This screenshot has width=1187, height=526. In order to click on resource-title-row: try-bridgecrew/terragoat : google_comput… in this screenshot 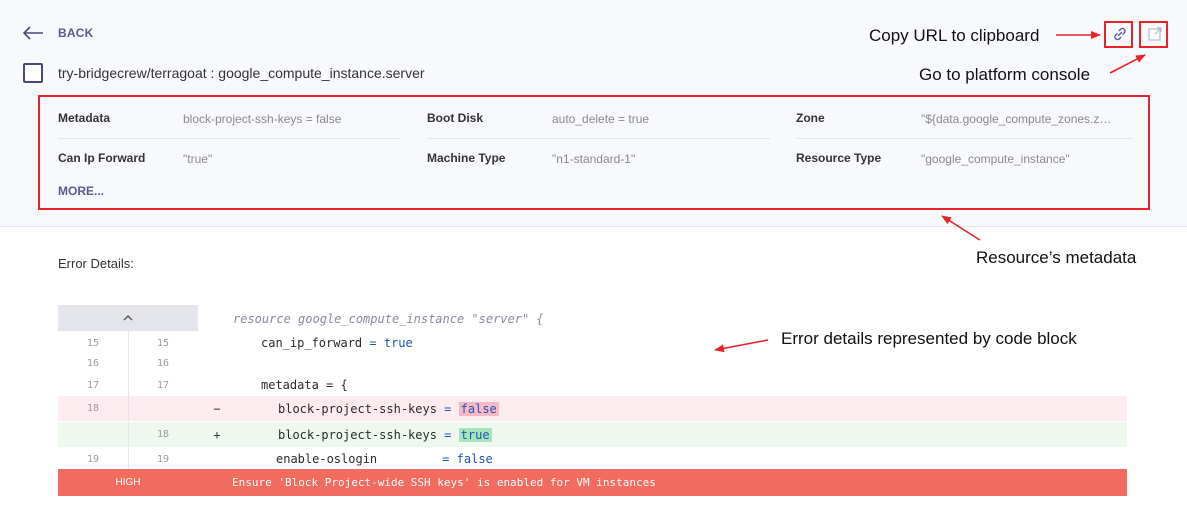, I will do `click(224, 73)`.